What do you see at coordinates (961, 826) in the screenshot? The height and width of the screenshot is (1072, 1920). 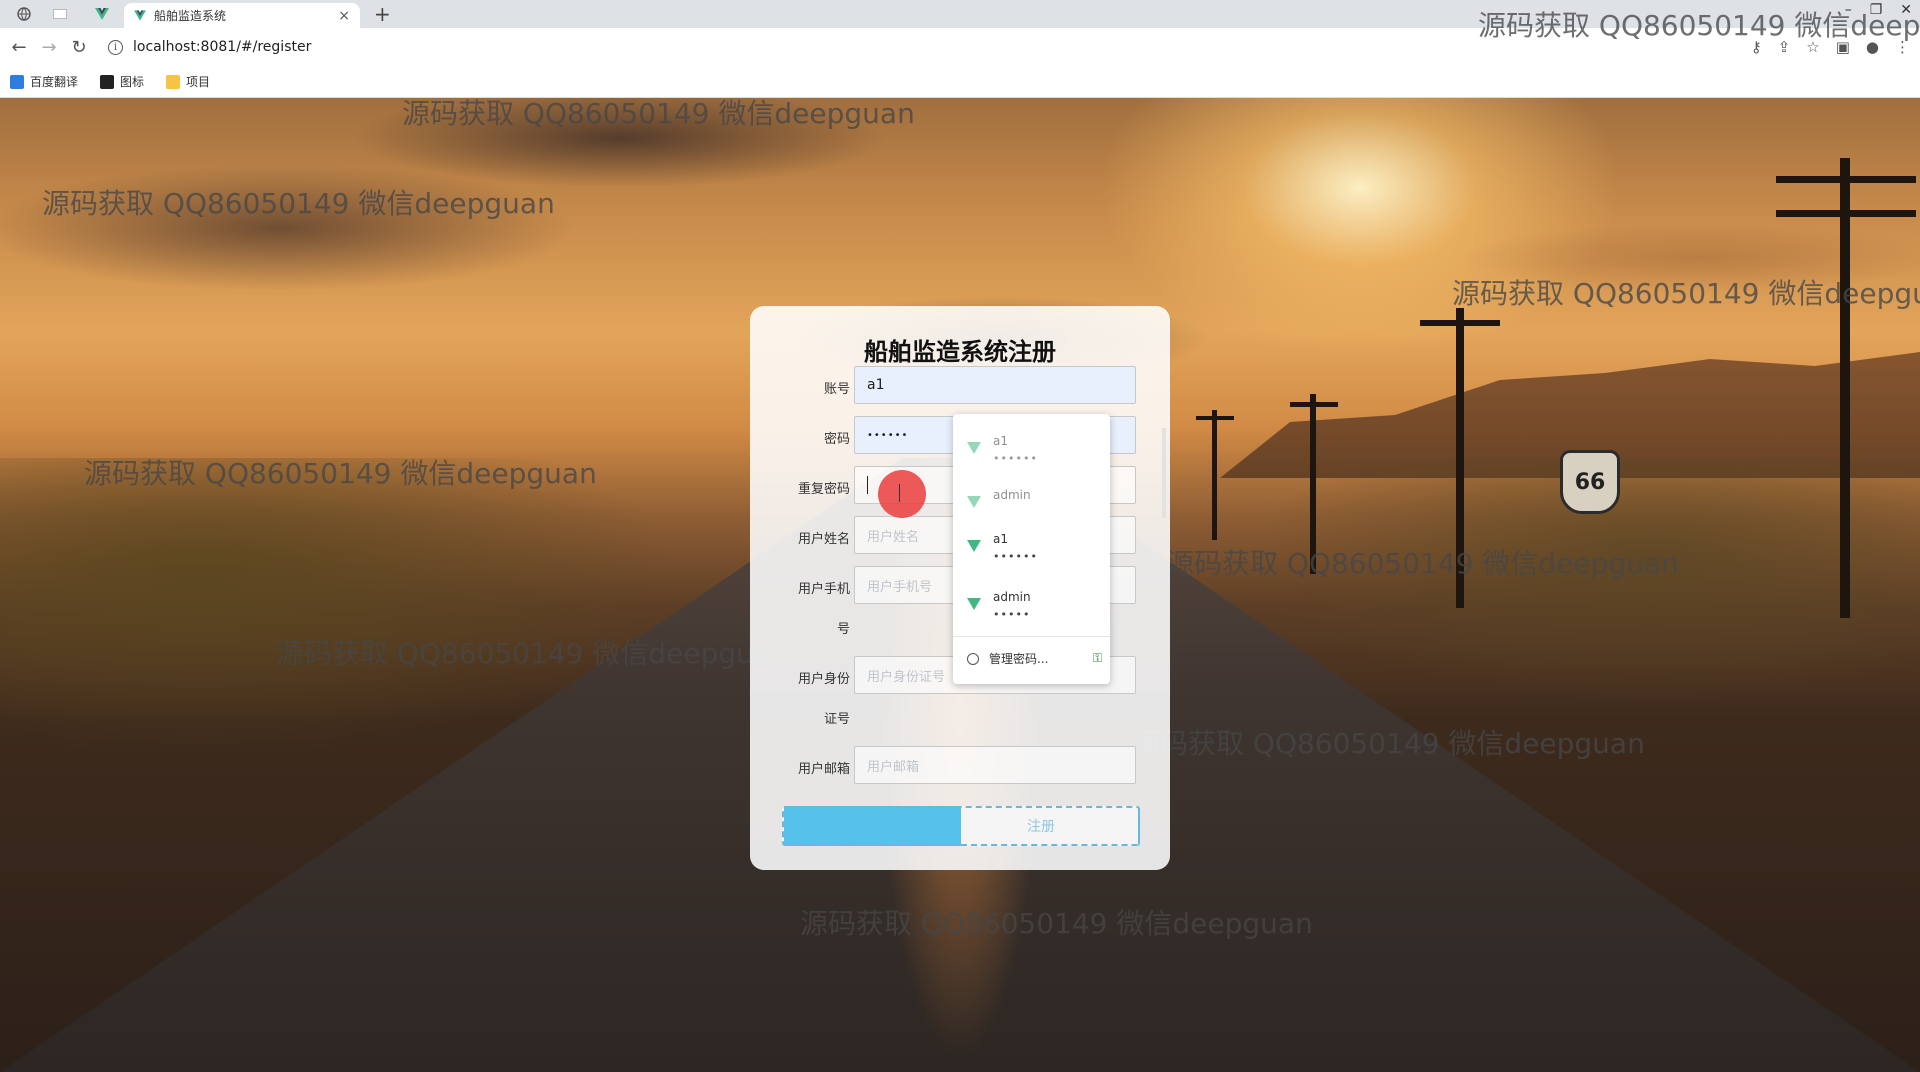 I see `register-button: 注册` at bounding box center [961, 826].